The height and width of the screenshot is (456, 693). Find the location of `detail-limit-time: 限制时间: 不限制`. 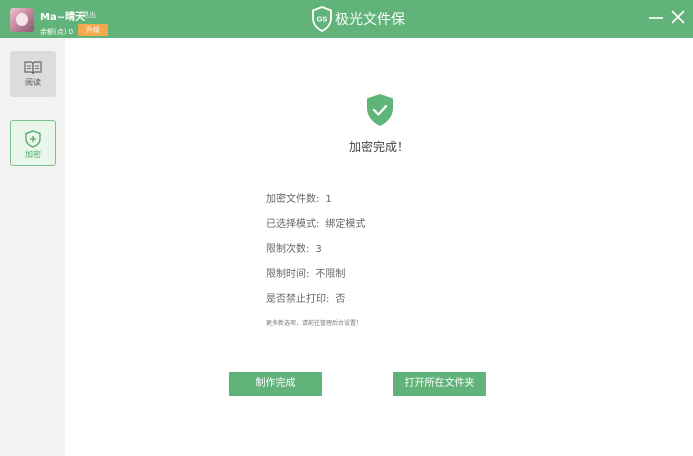

detail-limit-time: 限制时间: 不限制 is located at coordinates (305, 272).